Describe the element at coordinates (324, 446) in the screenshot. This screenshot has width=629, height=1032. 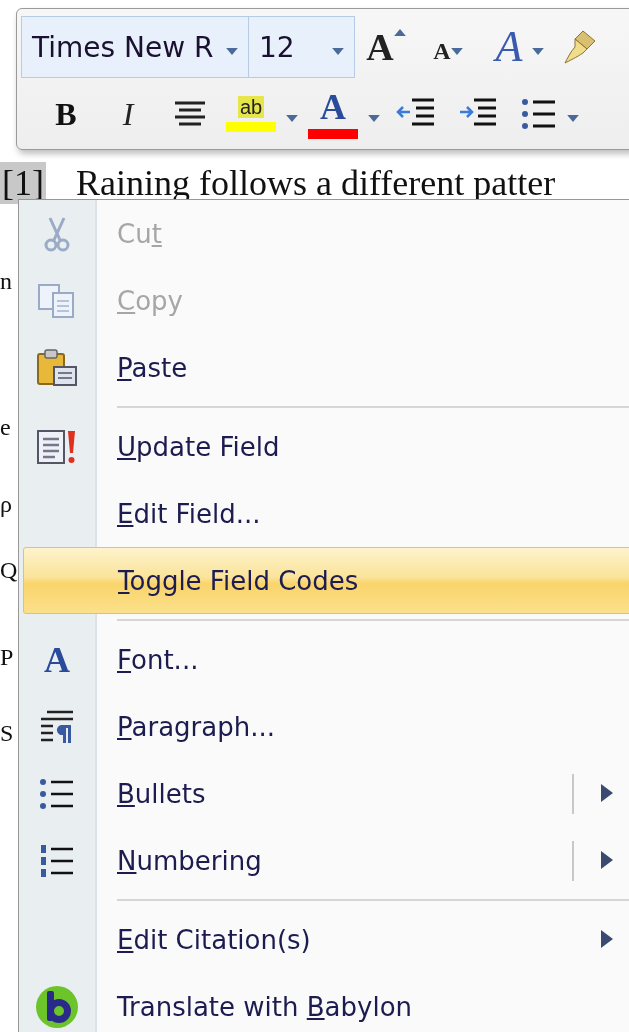
I see `menu-item: Update Field` at that location.